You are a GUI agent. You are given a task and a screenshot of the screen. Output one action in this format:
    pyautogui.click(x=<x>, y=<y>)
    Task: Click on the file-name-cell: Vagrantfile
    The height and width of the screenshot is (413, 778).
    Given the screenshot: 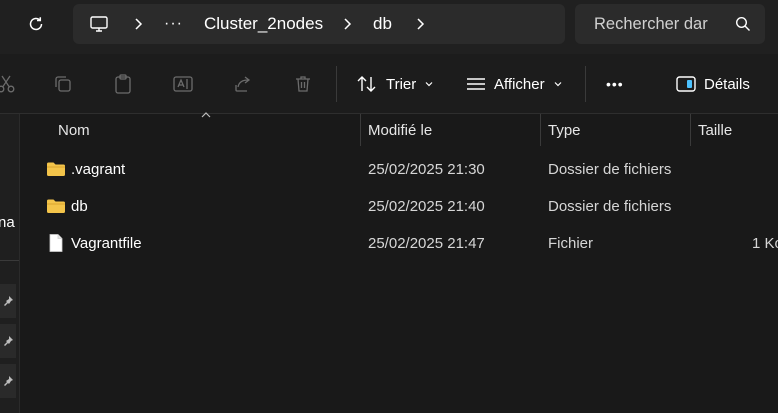 What is the action you would take?
    pyautogui.click(x=94, y=243)
    